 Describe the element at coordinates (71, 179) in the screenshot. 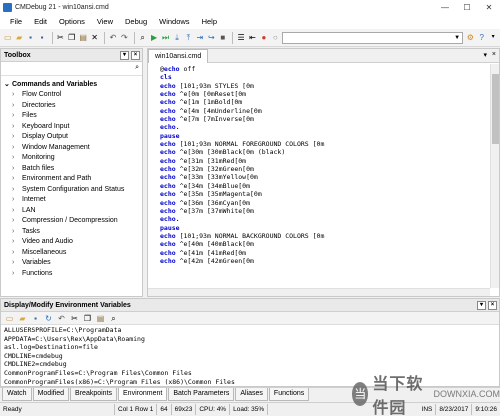

I see `tree-item: › Environment and Path` at that location.